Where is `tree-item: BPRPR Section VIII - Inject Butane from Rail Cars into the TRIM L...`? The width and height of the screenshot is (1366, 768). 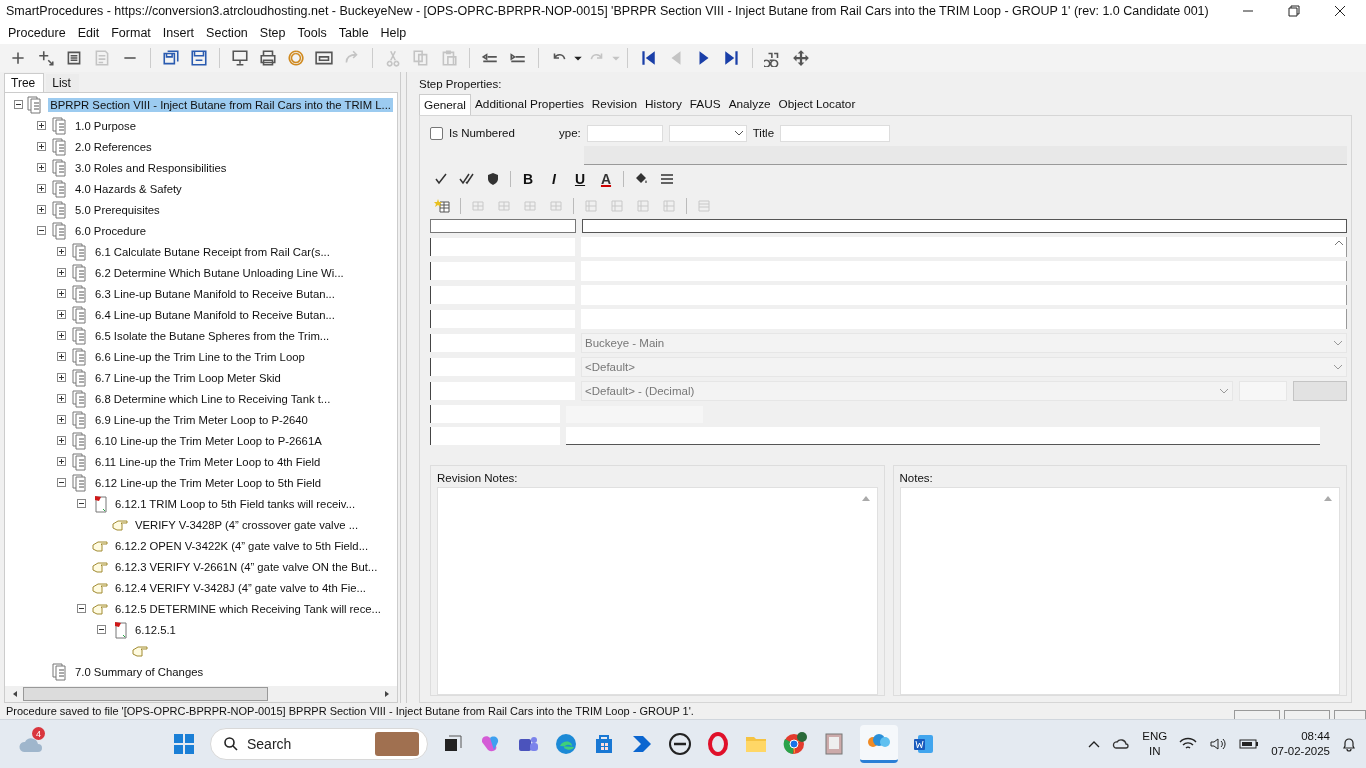
tree-item: BPRPR Section VIII - Inject Butane from Rail Cars into the TRIM L... is located at coordinates (220, 104).